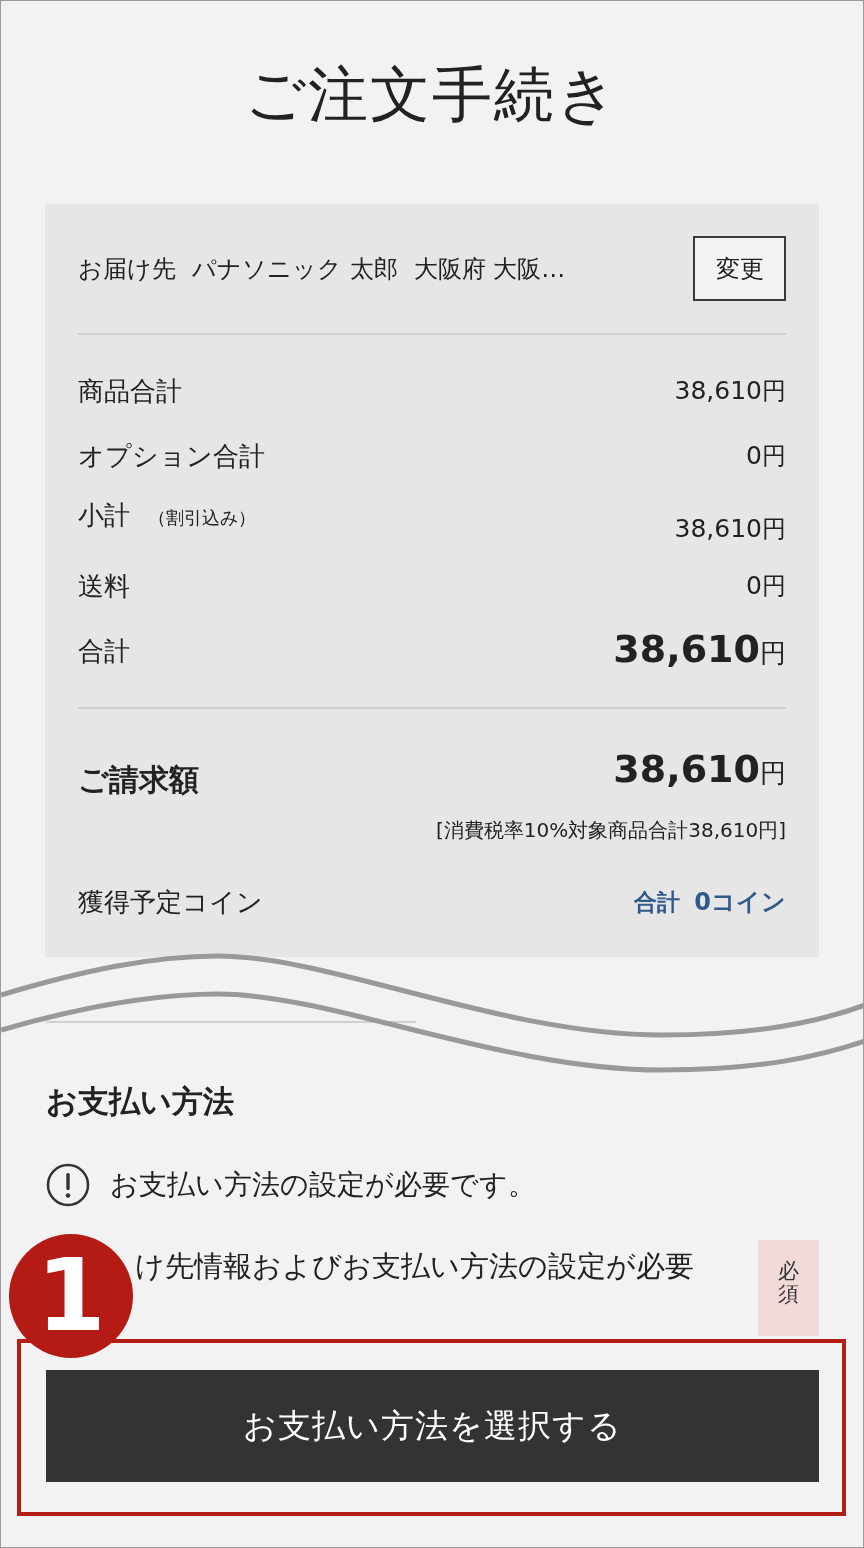 This screenshot has width=864, height=1548. Describe the element at coordinates (432, 94) in the screenshot. I see `page-title: ご注文手続き` at that location.